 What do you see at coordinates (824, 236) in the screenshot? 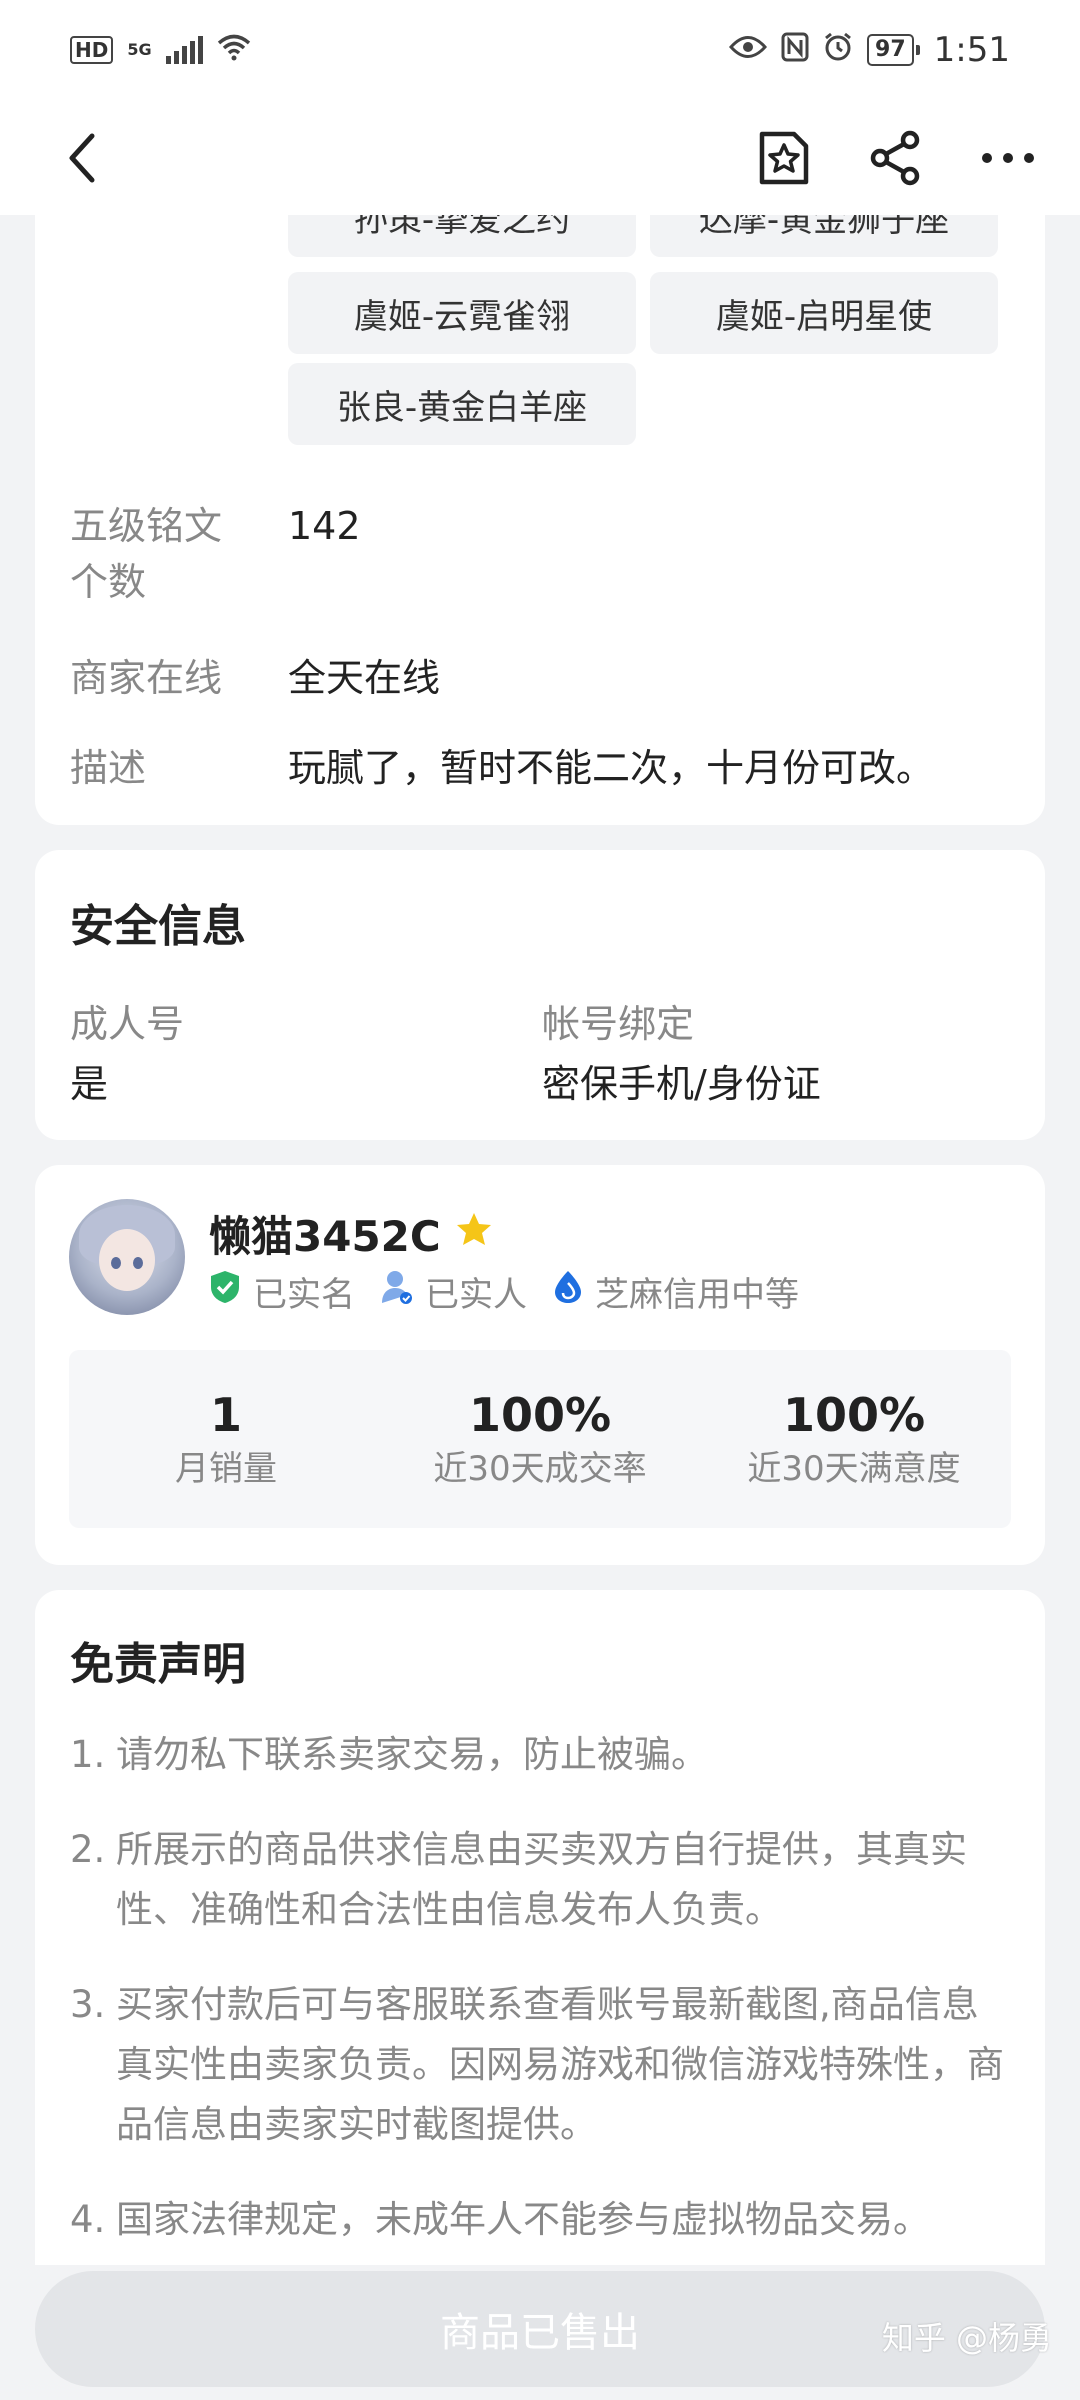
I see `skin-chip: 达摩-黄金狮子座` at bounding box center [824, 236].